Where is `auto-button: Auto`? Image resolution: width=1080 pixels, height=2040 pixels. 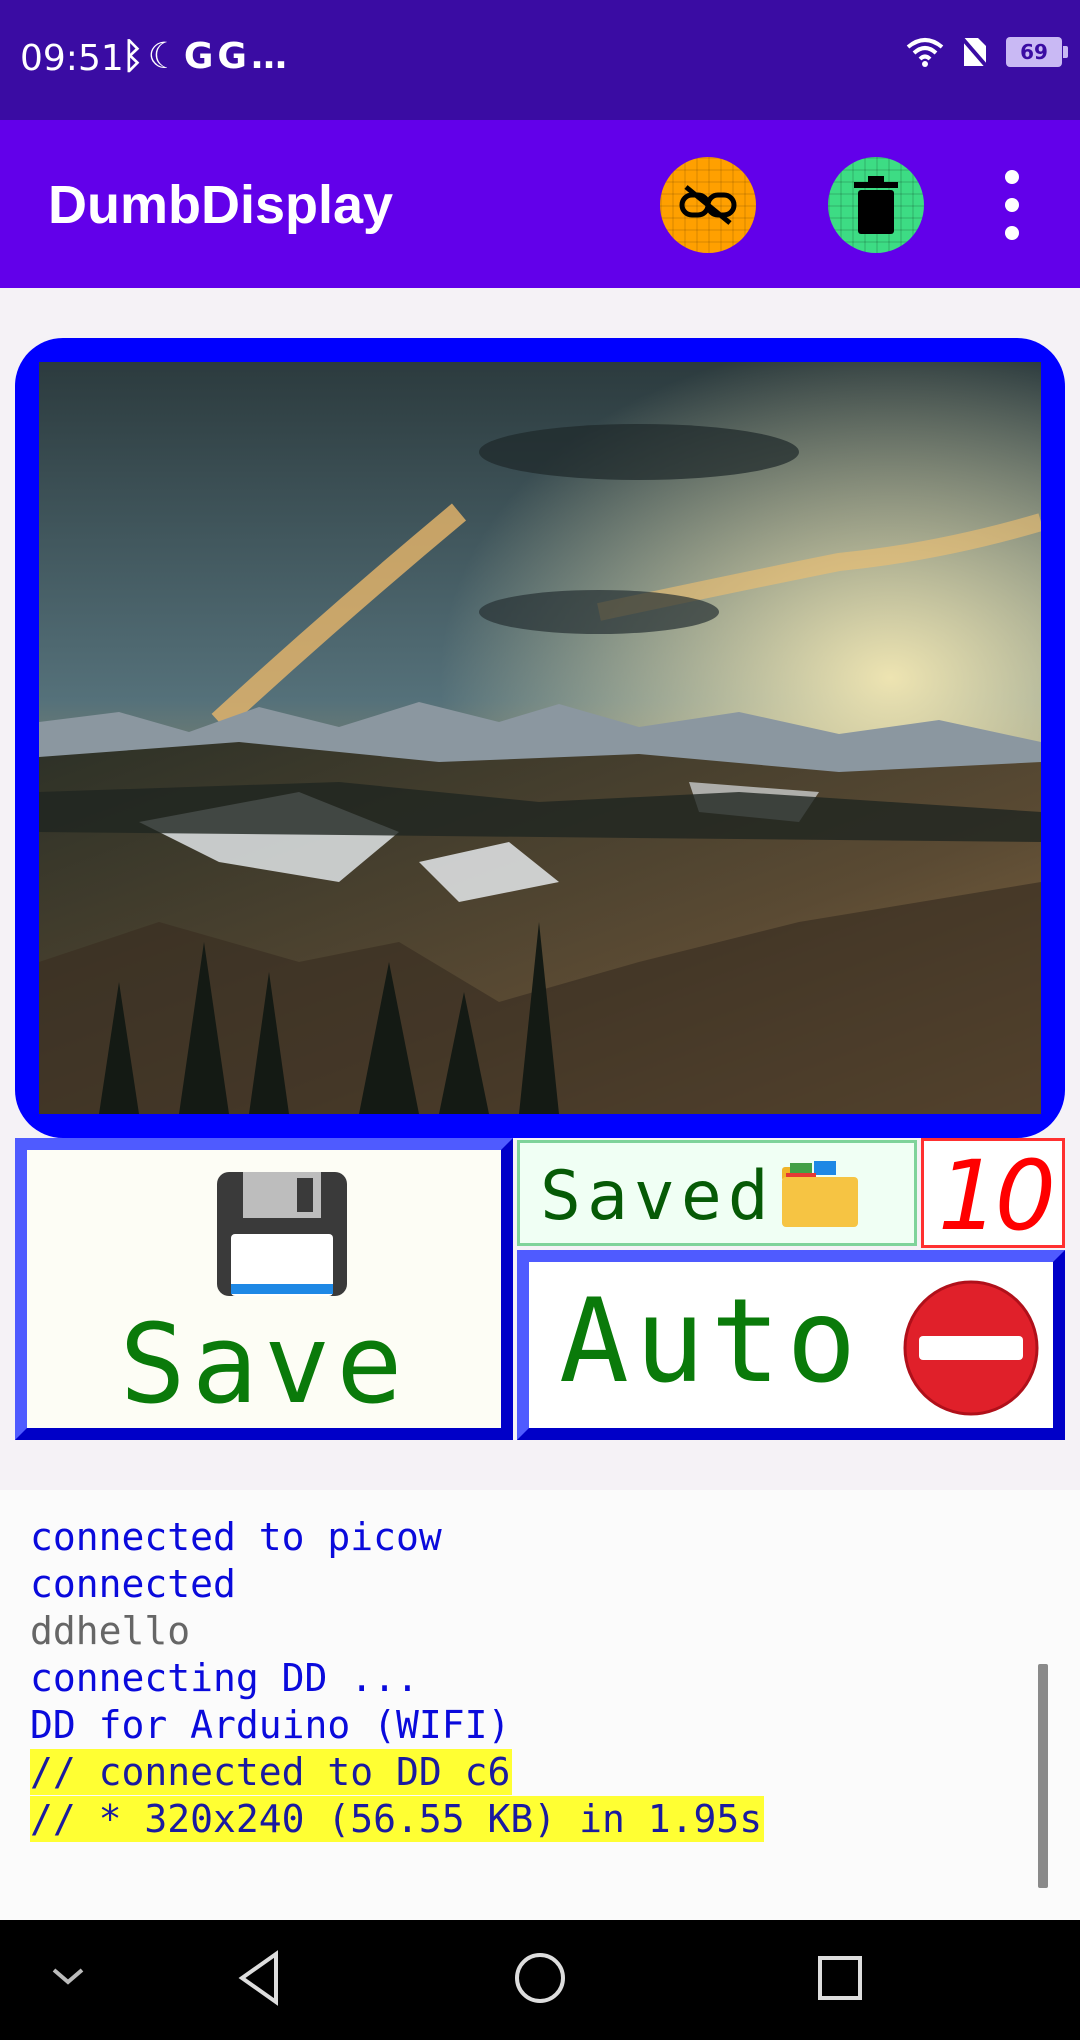 auto-button: Auto is located at coordinates (791, 1345).